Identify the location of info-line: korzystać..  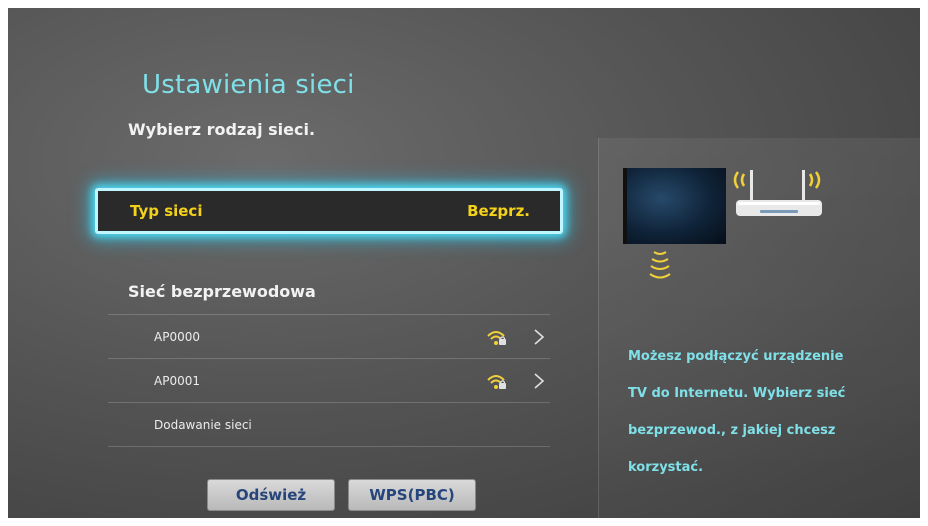
(666, 467).